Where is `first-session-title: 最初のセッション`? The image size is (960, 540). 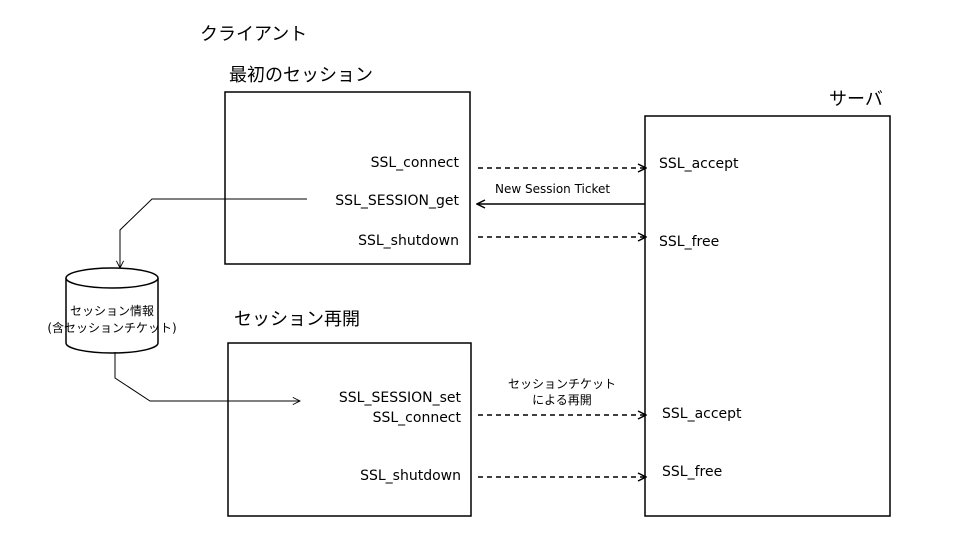
first-session-title: 最初のセッション is located at coordinates (301, 75).